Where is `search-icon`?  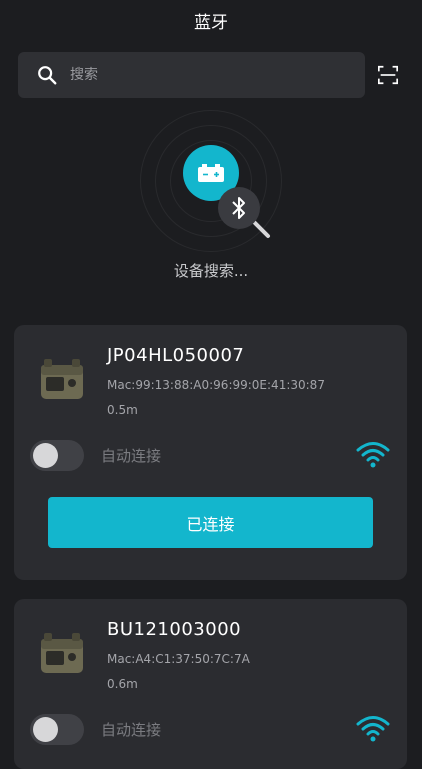
search-icon is located at coordinates (47, 75).